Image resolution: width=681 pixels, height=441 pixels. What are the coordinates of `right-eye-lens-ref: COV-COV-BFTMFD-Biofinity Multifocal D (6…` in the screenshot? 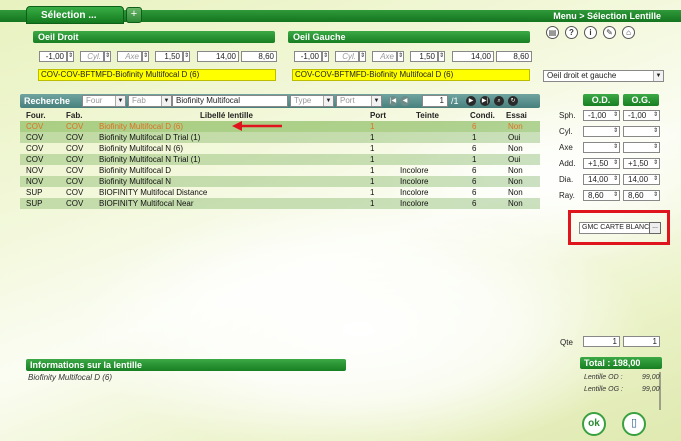 It's located at (157, 75).